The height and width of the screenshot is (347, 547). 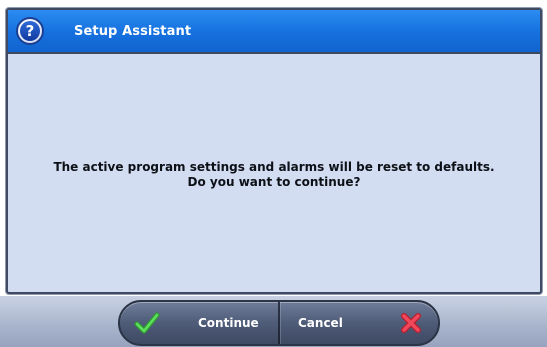 I want to click on x-icon, so click(x=411, y=323).